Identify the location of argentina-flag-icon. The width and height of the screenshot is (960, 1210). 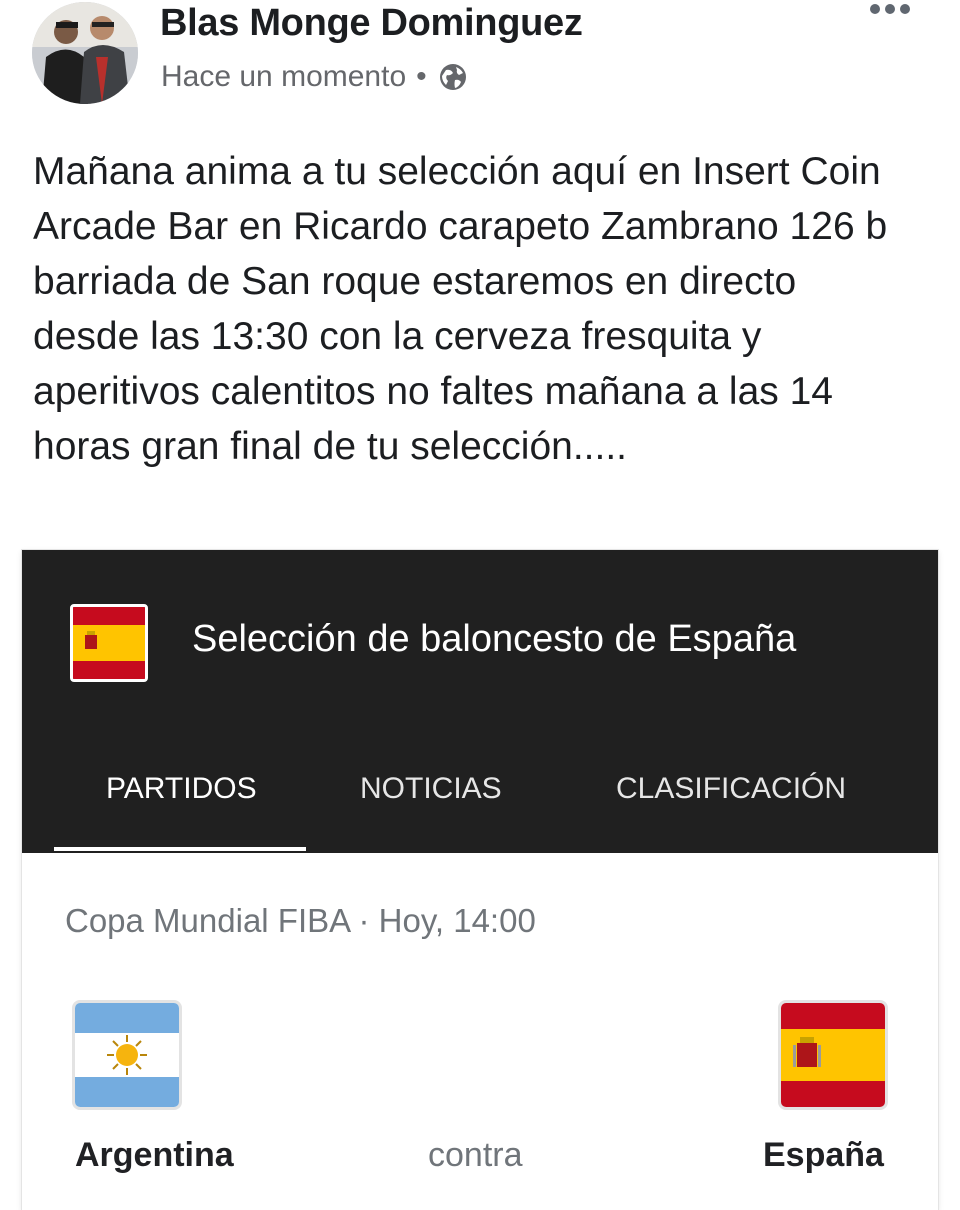
(127, 1055).